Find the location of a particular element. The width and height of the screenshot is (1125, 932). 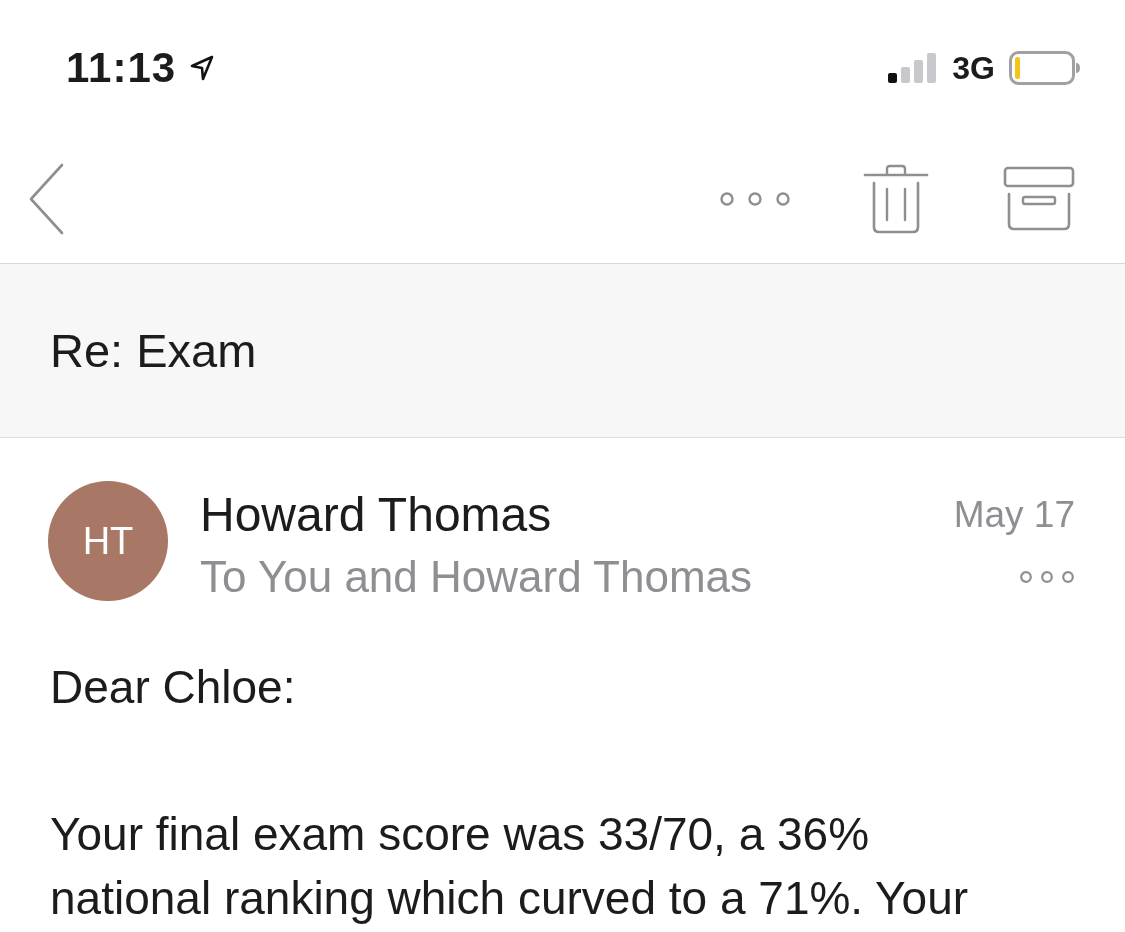

archive-box-icon is located at coordinates (1039, 199).